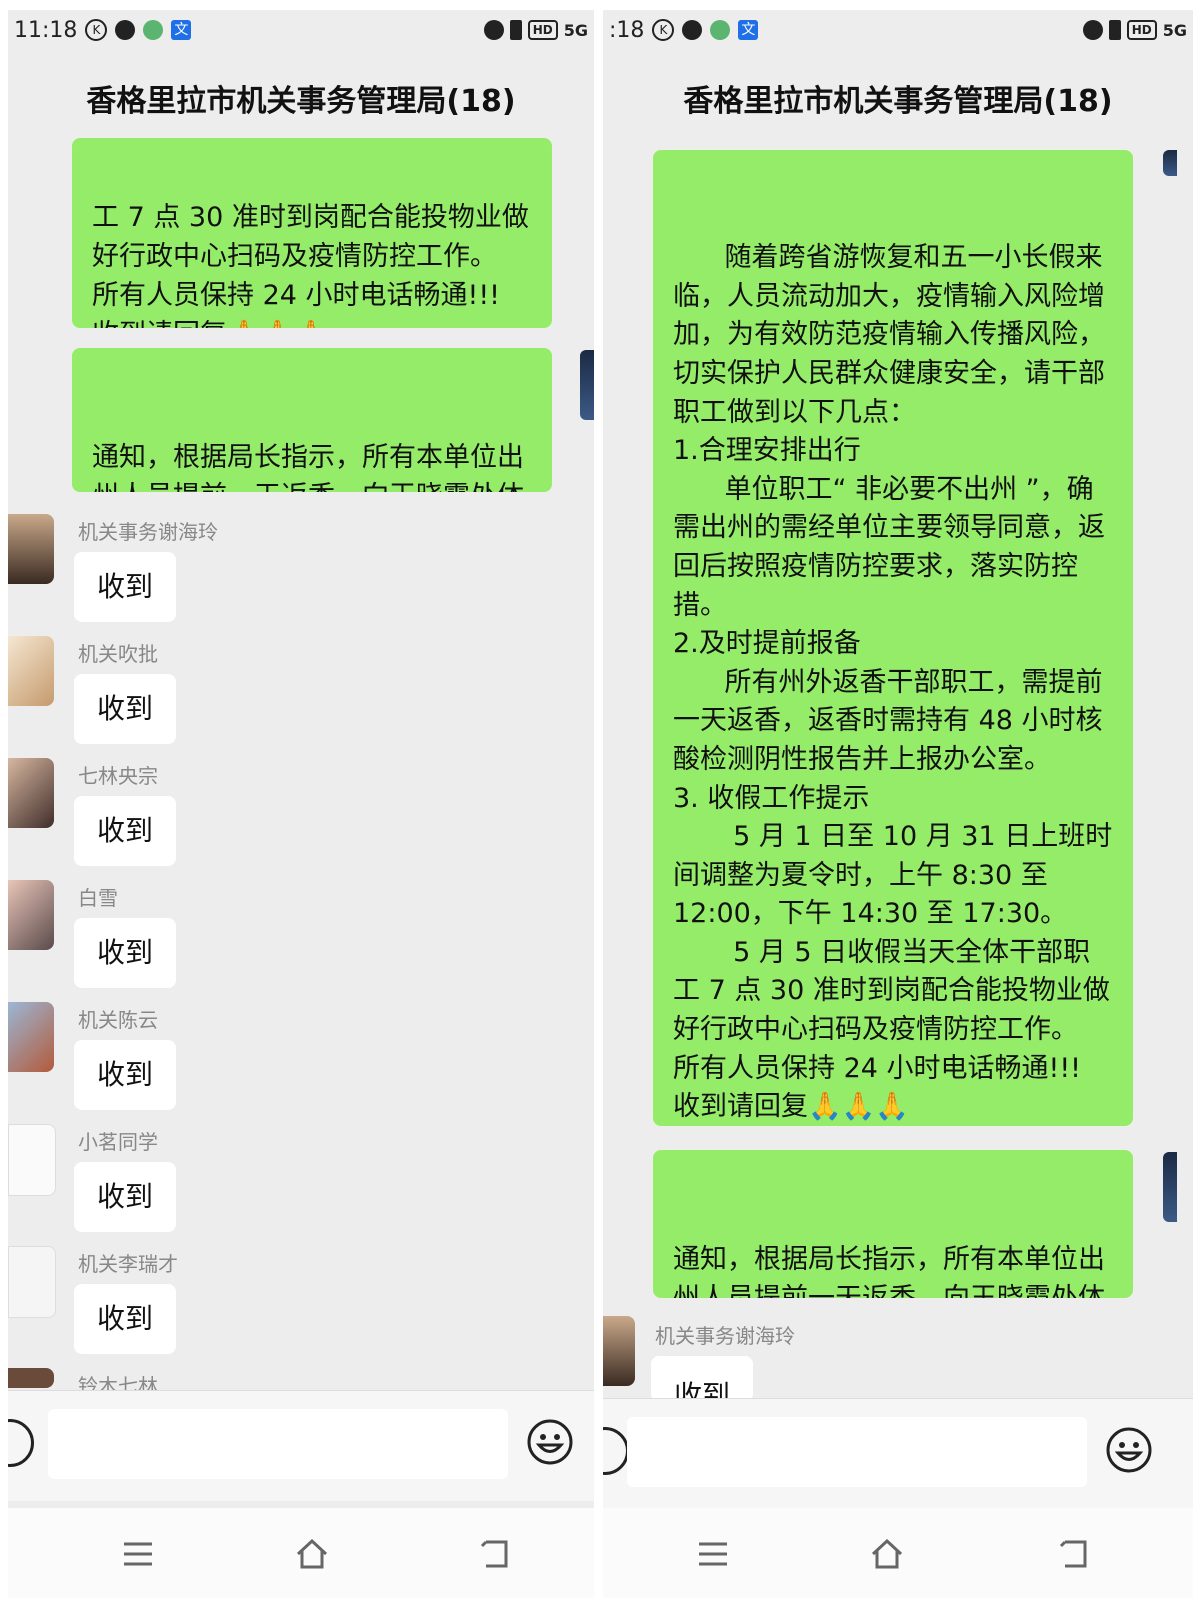 The width and height of the screenshot is (1200, 1600). Describe the element at coordinates (118, 776) in the screenshot. I see `sender-name: 七林央宗` at that location.